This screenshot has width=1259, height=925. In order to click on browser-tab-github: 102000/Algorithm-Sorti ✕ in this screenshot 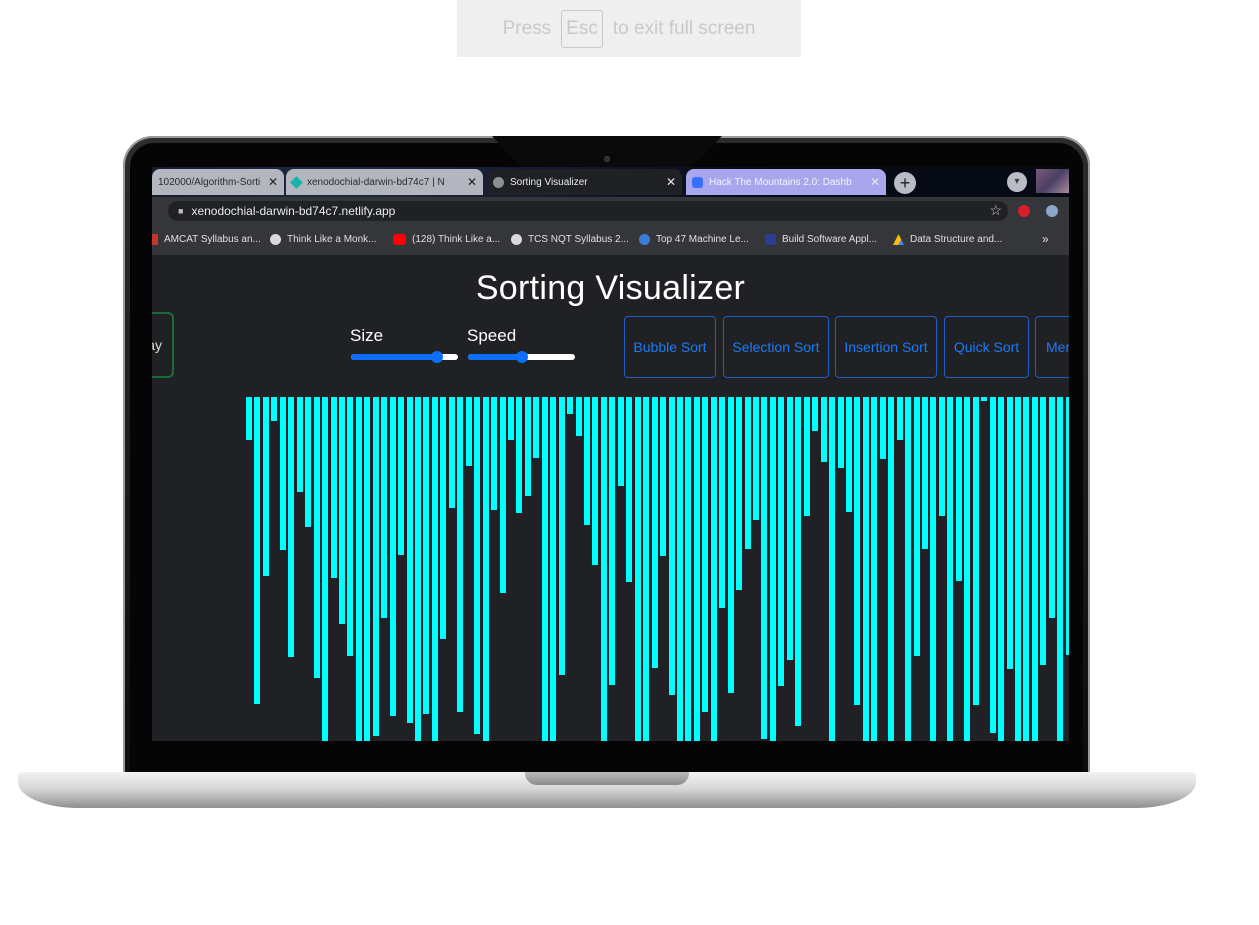, I will do `click(218, 182)`.